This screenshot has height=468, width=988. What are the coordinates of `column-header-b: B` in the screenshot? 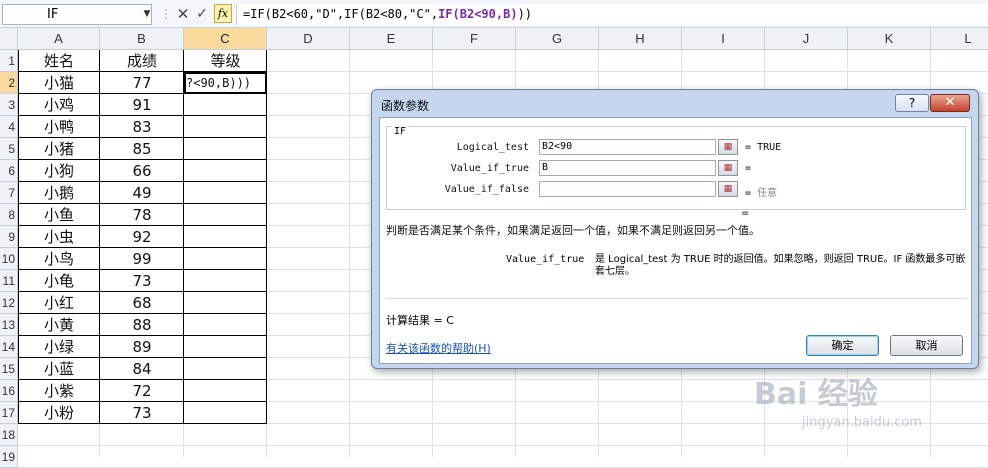 It's located at (142, 39).